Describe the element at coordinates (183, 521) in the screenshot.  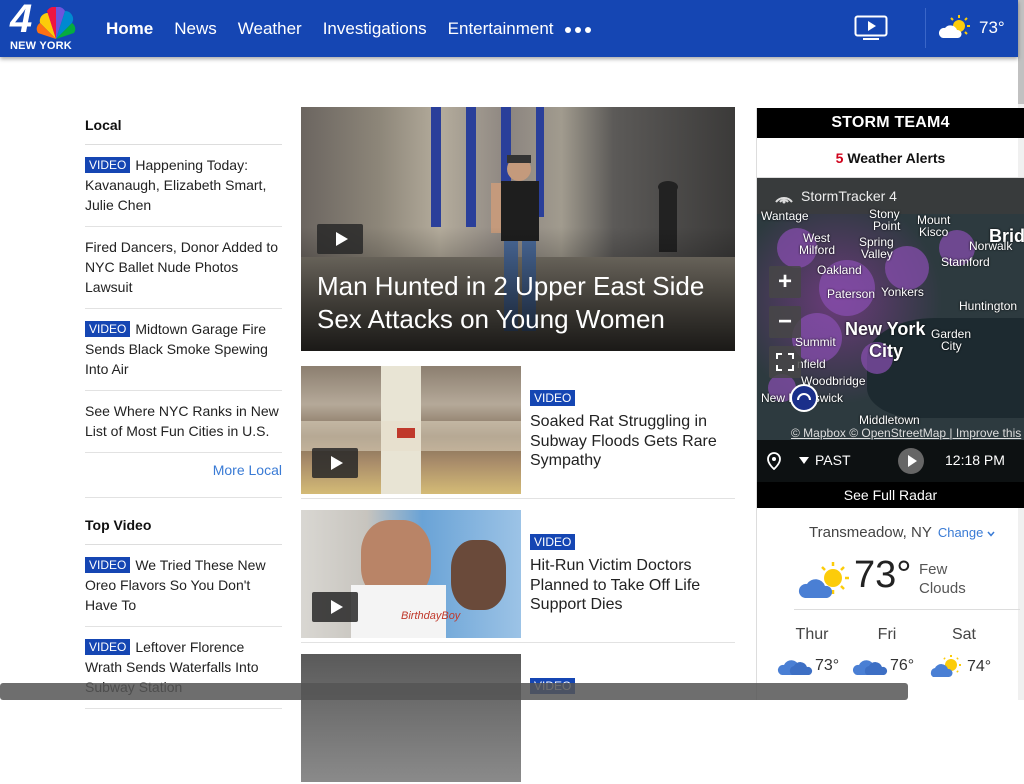
I see `top-video-section-title: Top Video` at that location.